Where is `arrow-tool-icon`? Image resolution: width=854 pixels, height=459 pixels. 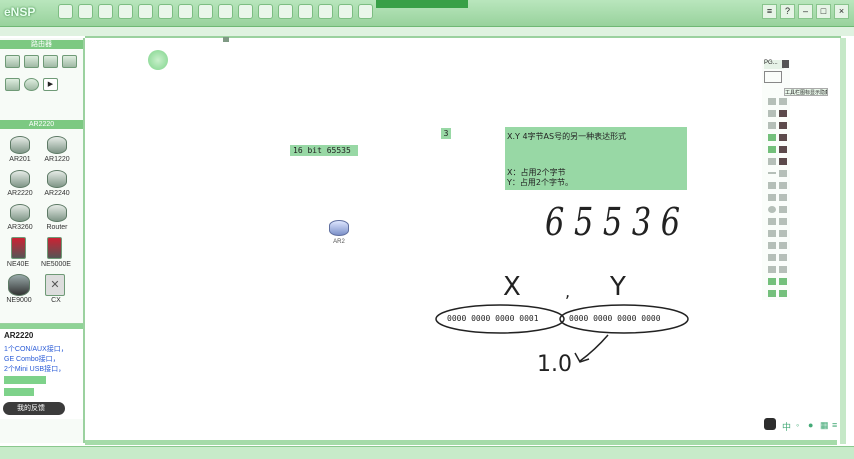
arrow-tool-icon is located at coordinates (783, 185).